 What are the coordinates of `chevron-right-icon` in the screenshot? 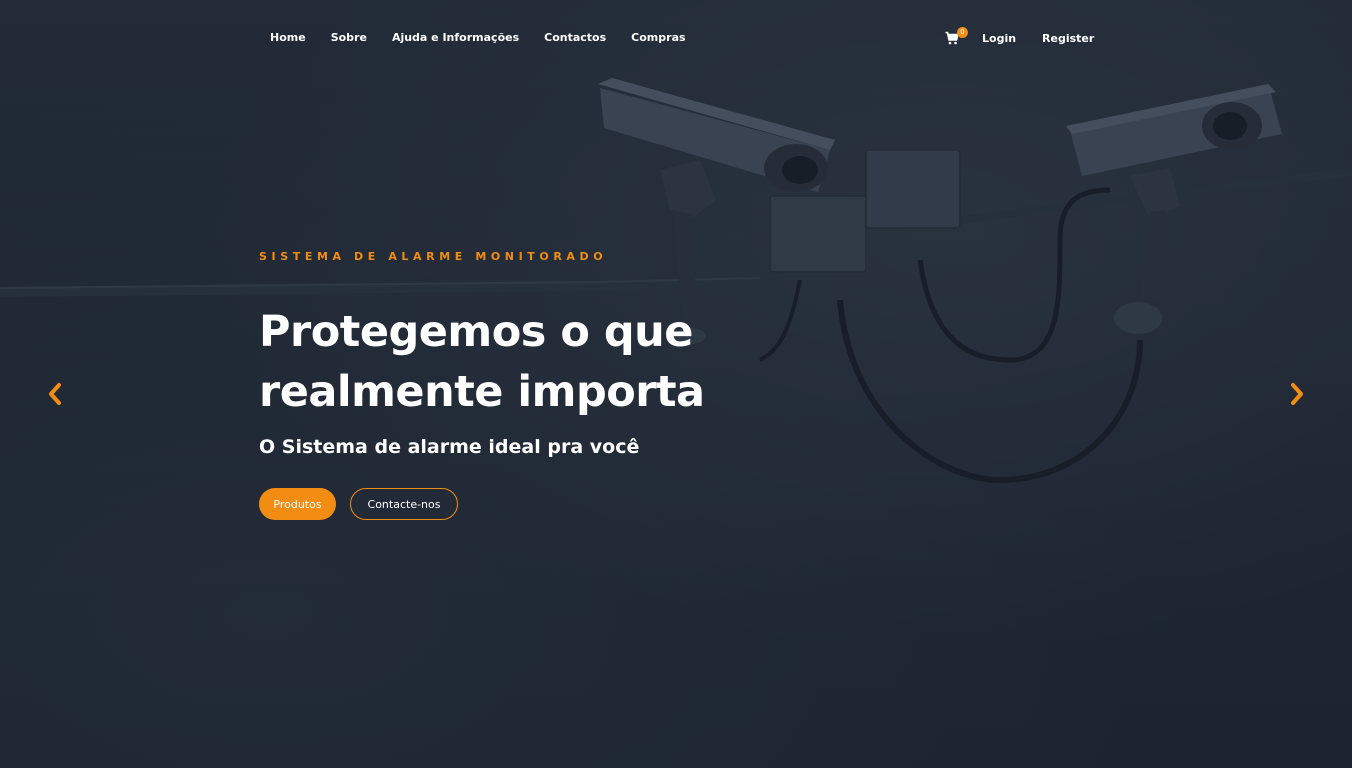 It's located at (1297, 394).